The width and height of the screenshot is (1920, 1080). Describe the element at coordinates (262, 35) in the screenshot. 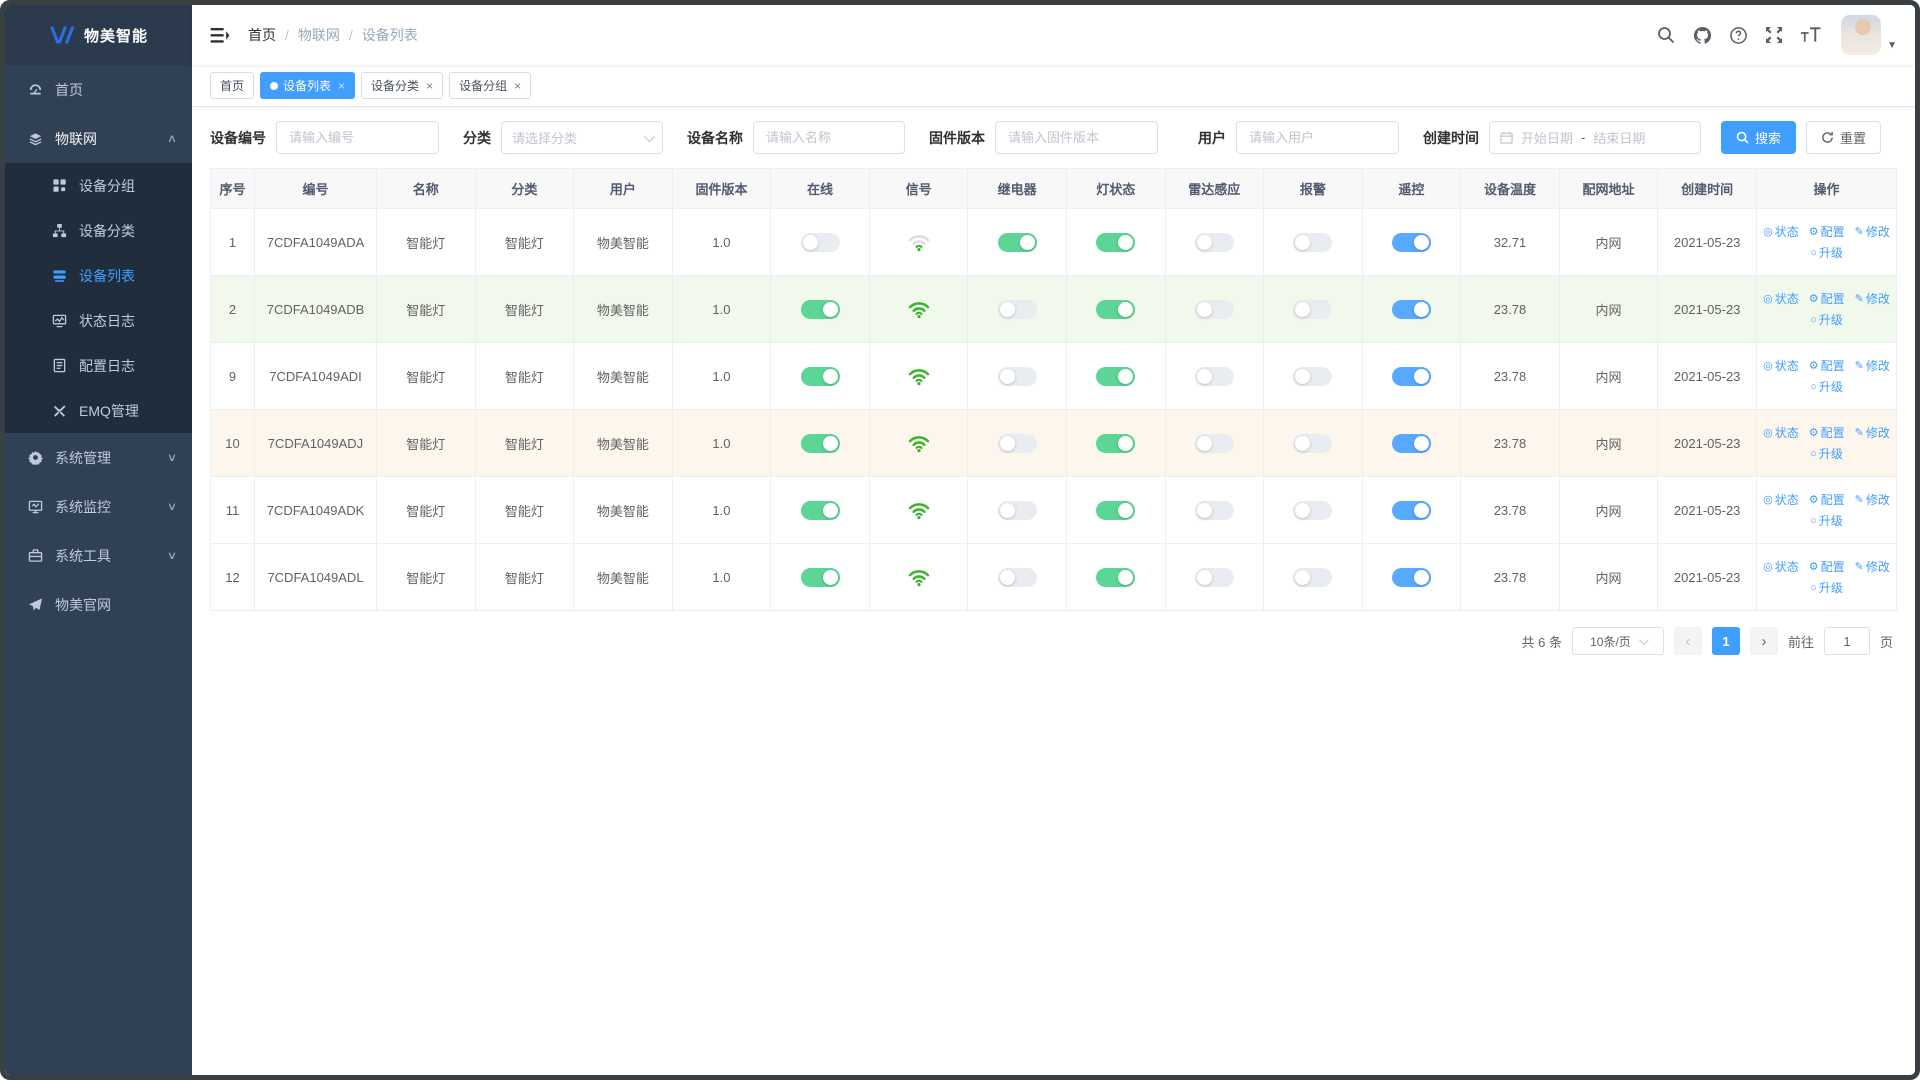

I see `breadcrumb-home: 首页` at that location.